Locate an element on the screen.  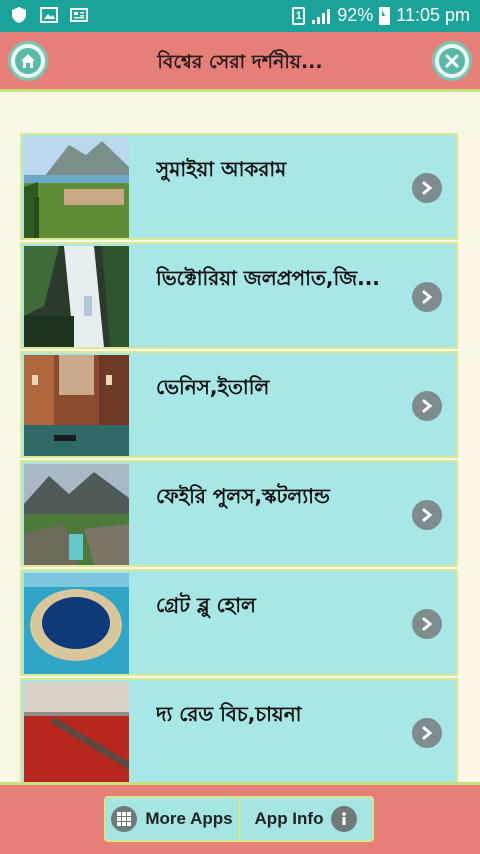
bottom-bar: More Apps App Info is located at coordinates (240, 818).